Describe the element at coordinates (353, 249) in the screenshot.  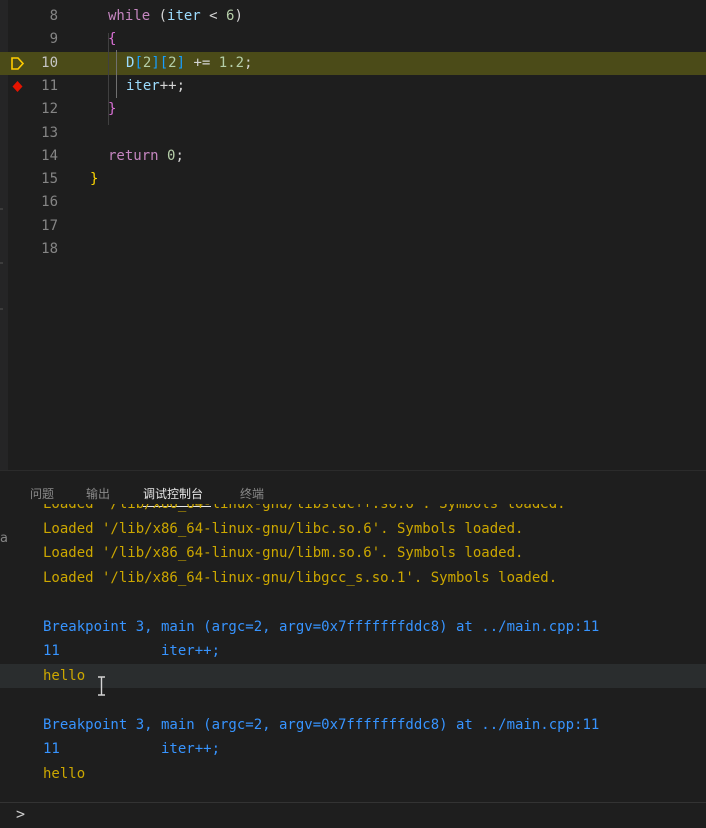
I see `code-line-18: 18` at that location.